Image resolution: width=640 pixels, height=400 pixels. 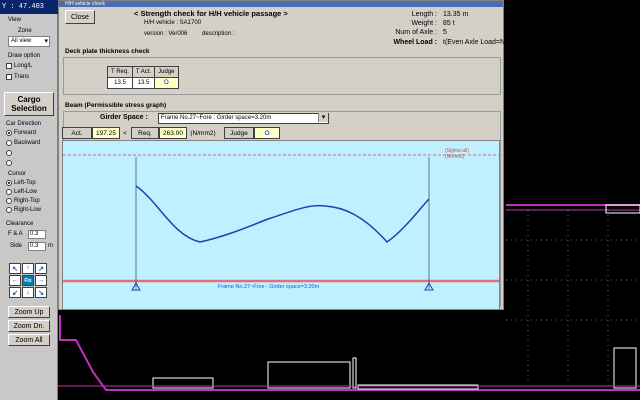 What do you see at coordinates (120, 83) in the screenshot?
I see `treq-value: 13.5` at bounding box center [120, 83].